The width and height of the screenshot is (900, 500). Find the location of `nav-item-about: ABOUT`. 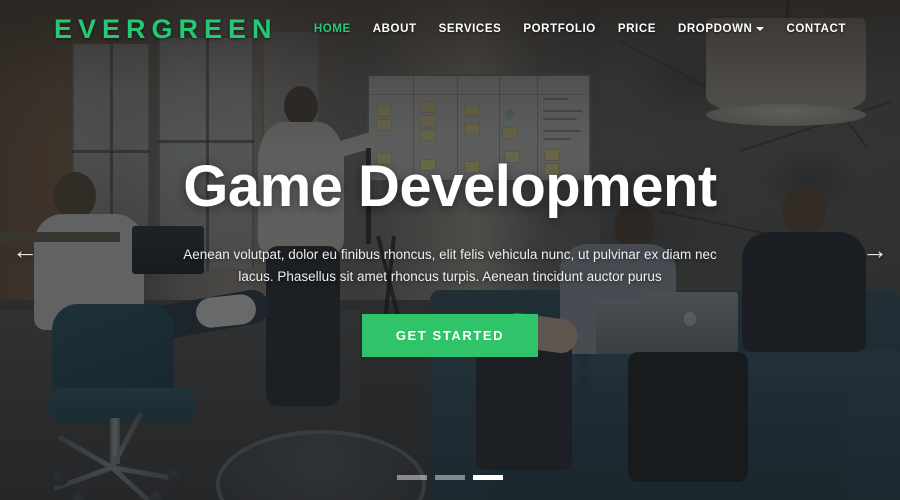

nav-item-about: ABOUT is located at coordinates (395, 29).